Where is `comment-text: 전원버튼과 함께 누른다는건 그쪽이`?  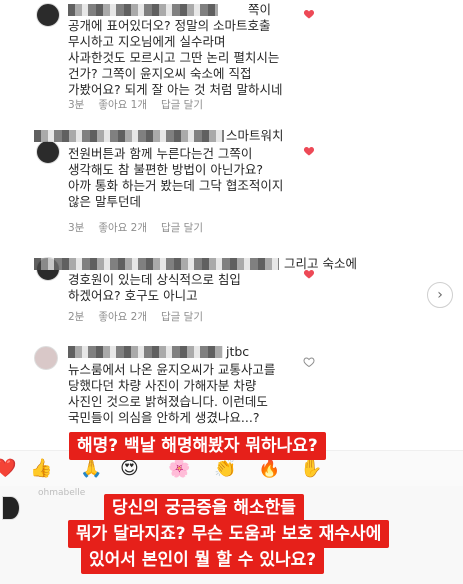 comment-text: 전원버튼과 함께 누른다는건 그쪽이 is located at coordinates (160, 153).